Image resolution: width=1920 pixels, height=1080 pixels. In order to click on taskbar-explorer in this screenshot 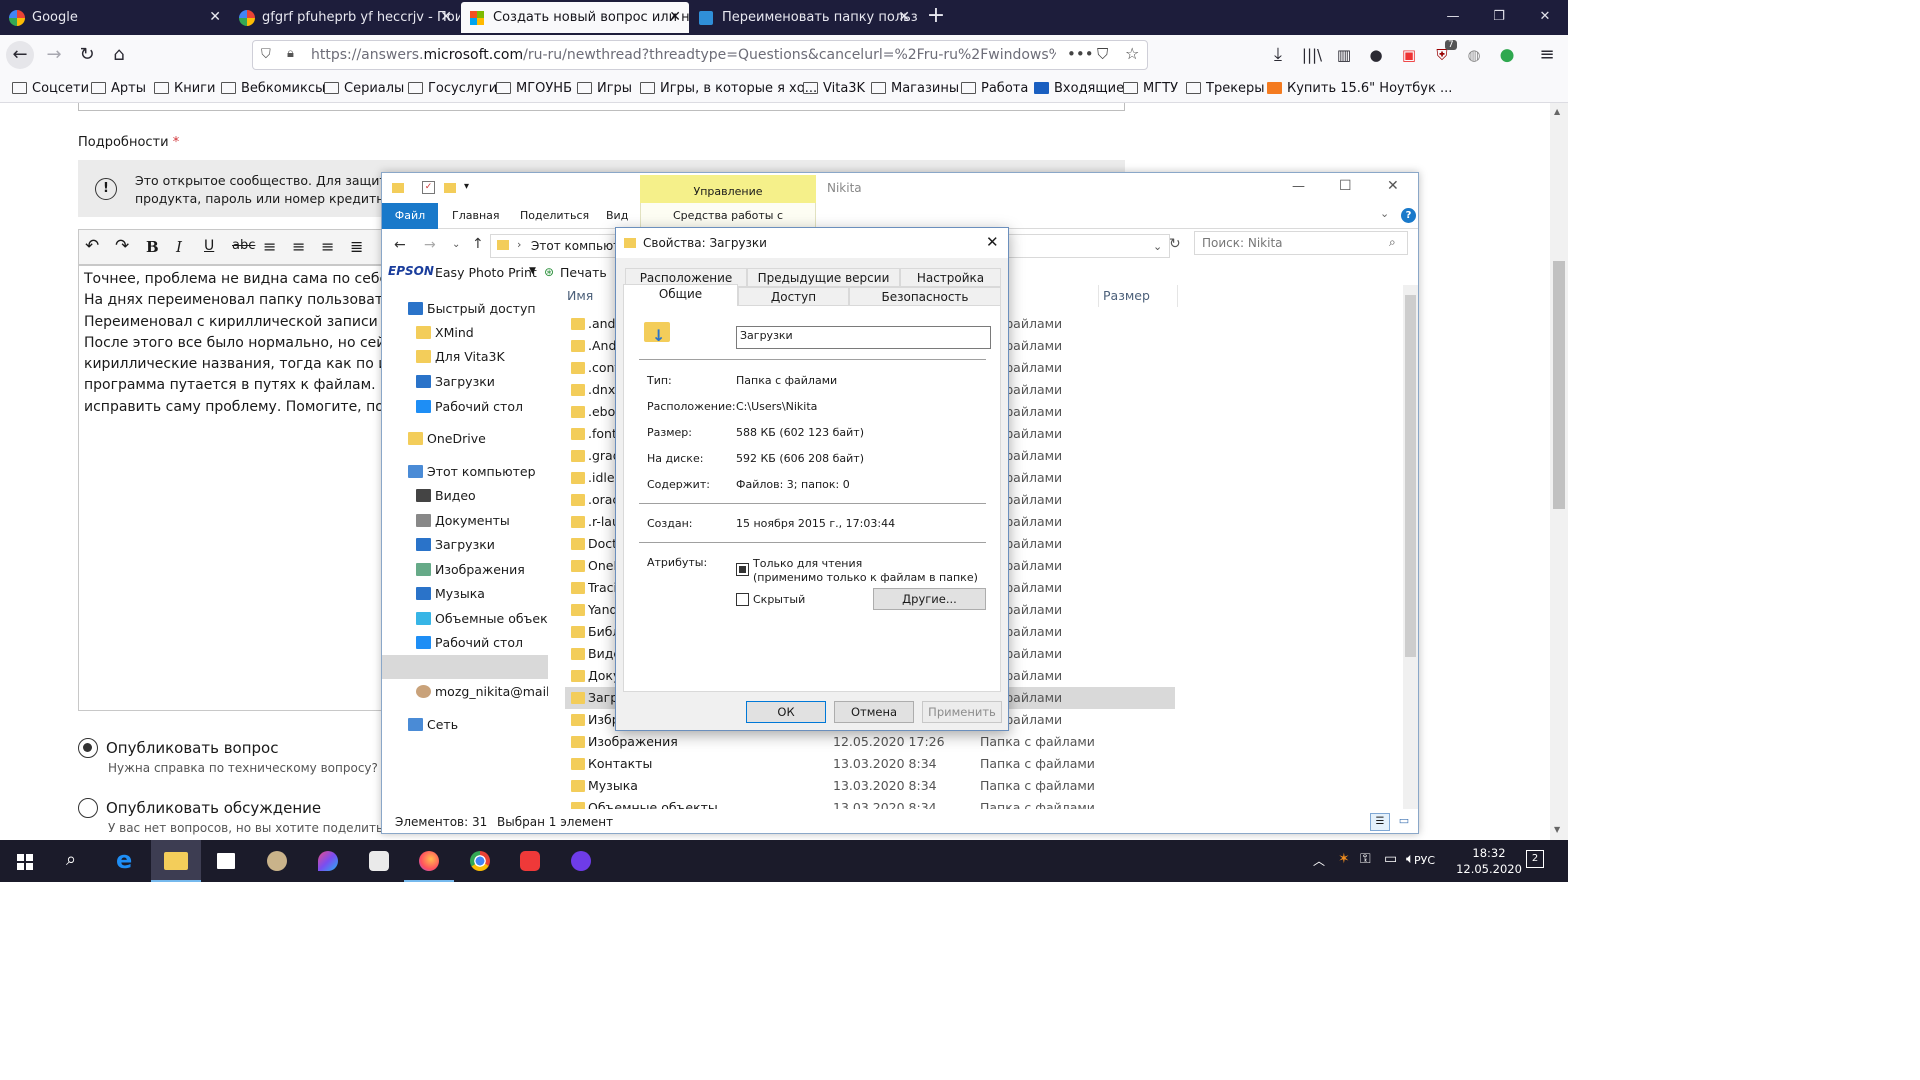, I will do `click(176, 861)`.